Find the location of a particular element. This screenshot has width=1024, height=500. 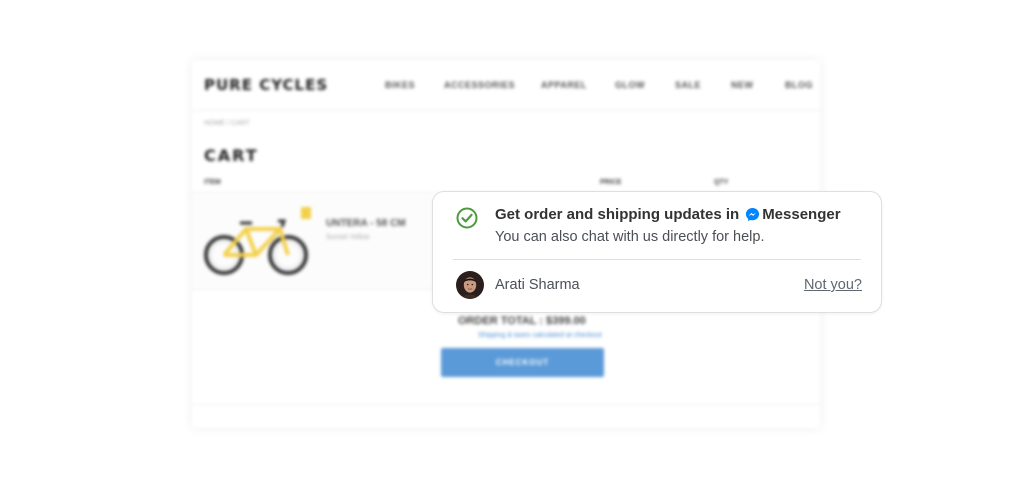

optin-brand-name: Messenger is located at coordinates (801, 214).